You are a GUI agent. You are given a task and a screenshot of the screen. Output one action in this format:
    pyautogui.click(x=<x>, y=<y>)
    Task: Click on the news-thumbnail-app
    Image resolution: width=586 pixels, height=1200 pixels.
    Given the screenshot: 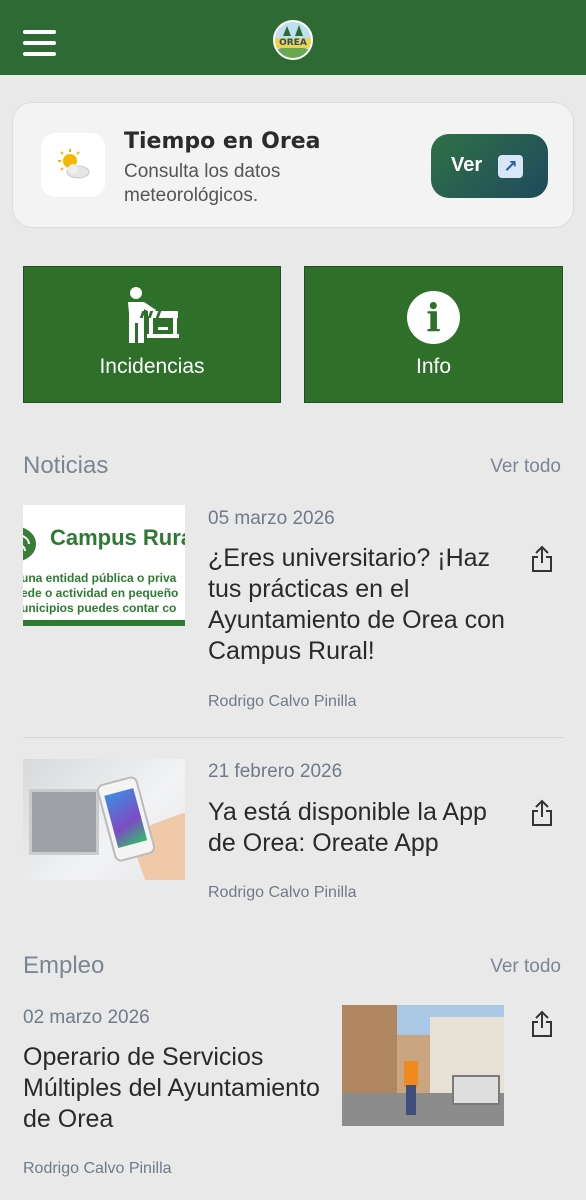 What is the action you would take?
    pyautogui.click(x=104, y=819)
    